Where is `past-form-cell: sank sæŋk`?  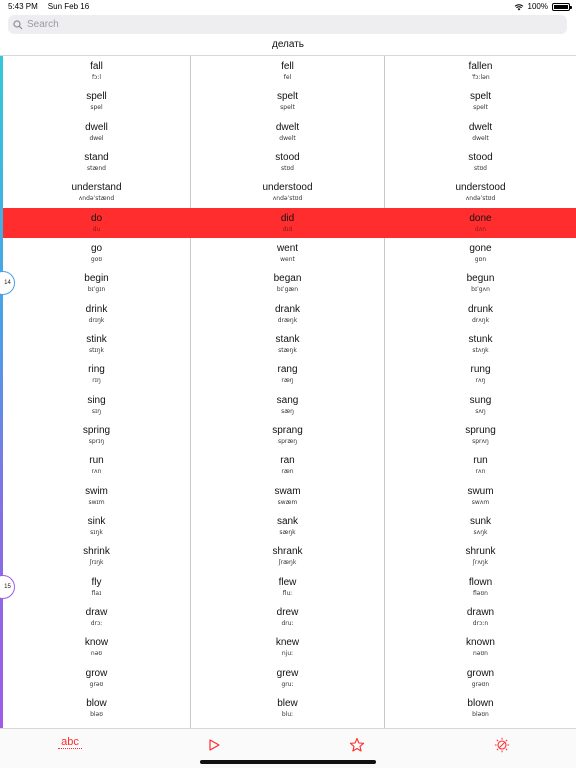
past-form-cell: sank sæŋk is located at coordinates (287, 526).